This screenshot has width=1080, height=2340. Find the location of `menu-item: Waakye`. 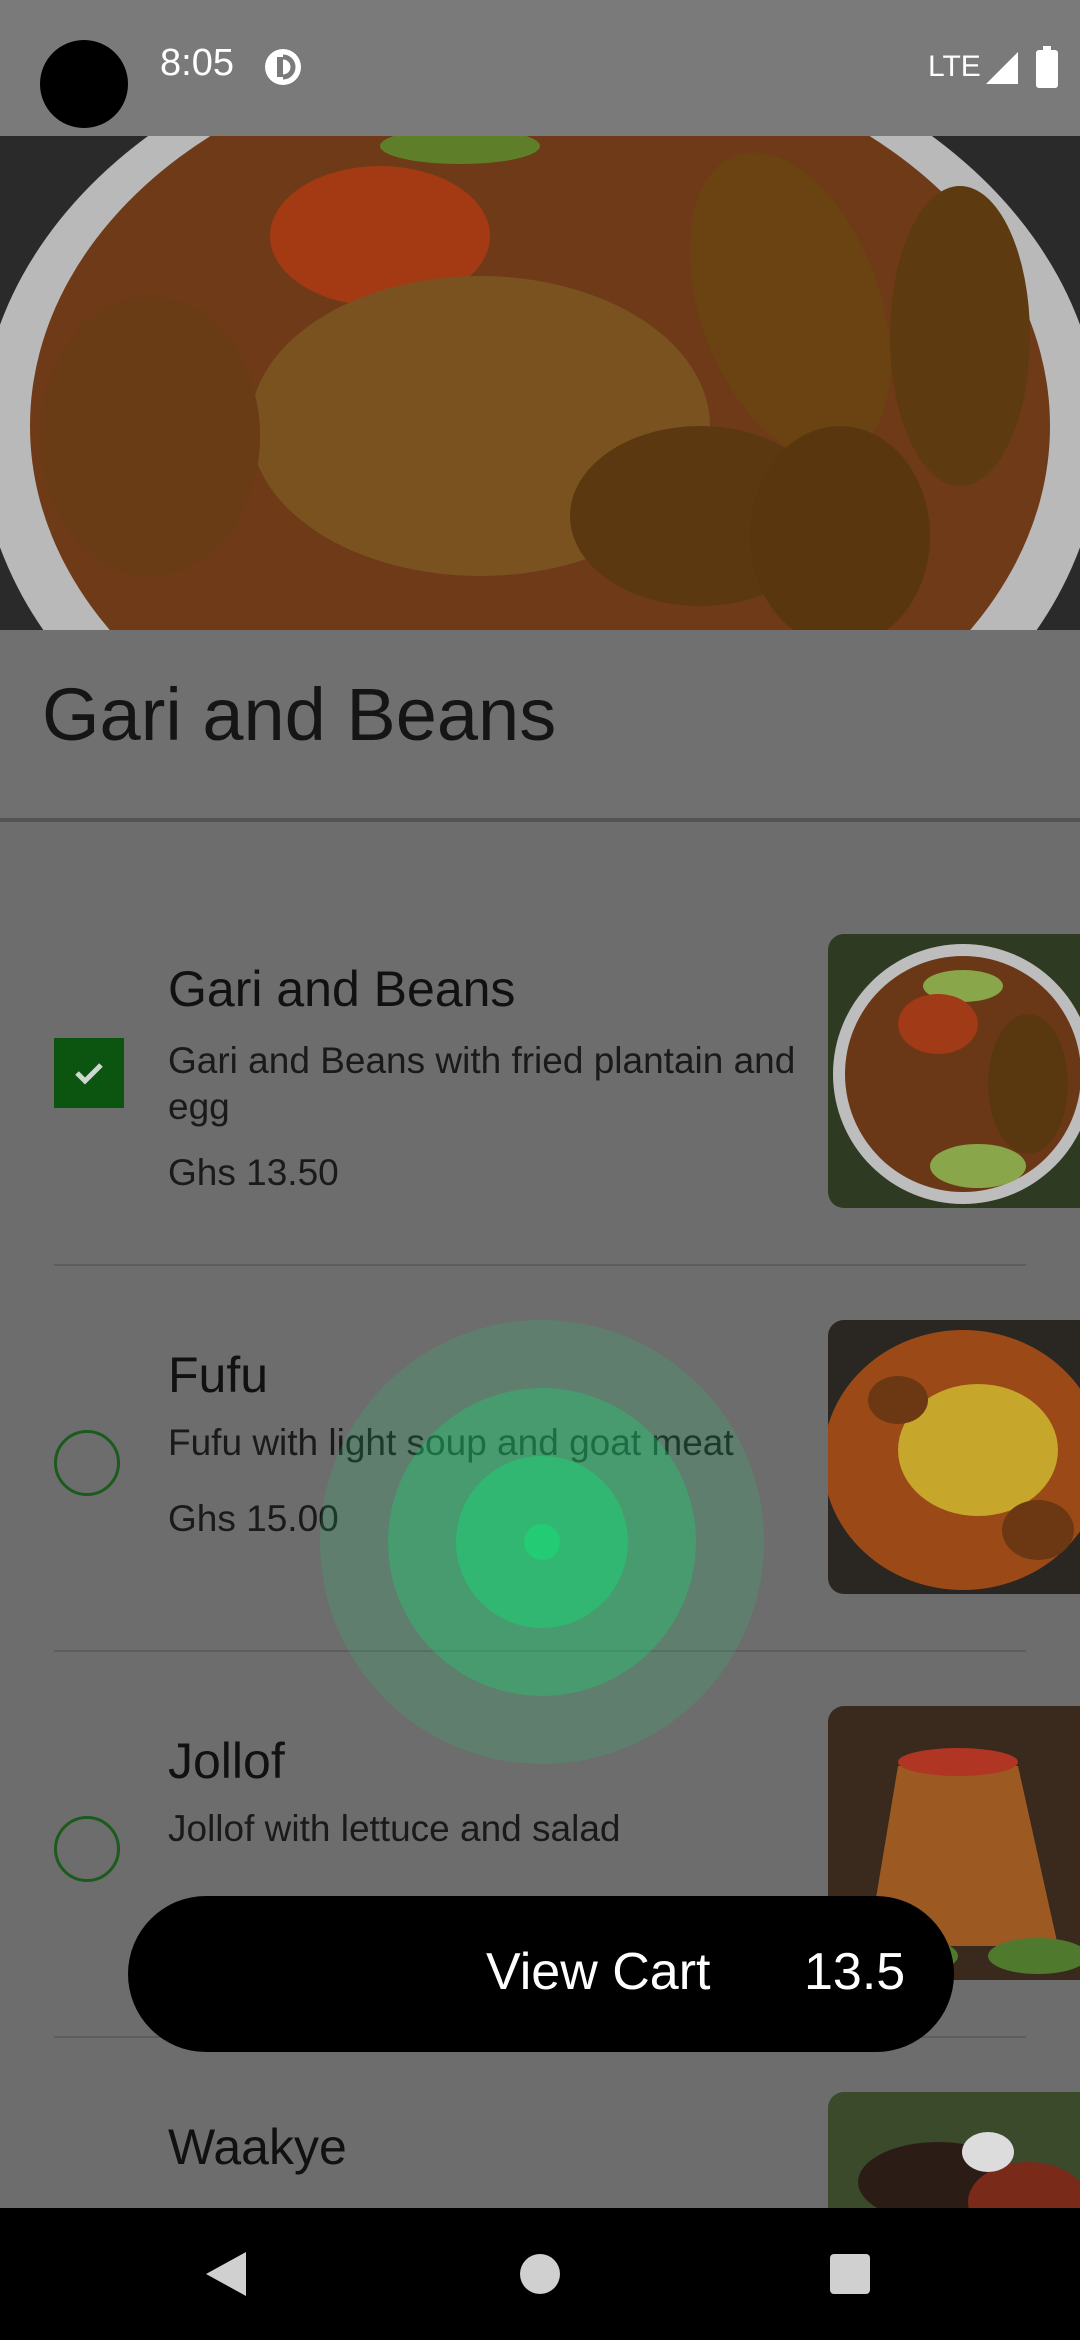

menu-item: Waakye is located at coordinates (540, 2123).